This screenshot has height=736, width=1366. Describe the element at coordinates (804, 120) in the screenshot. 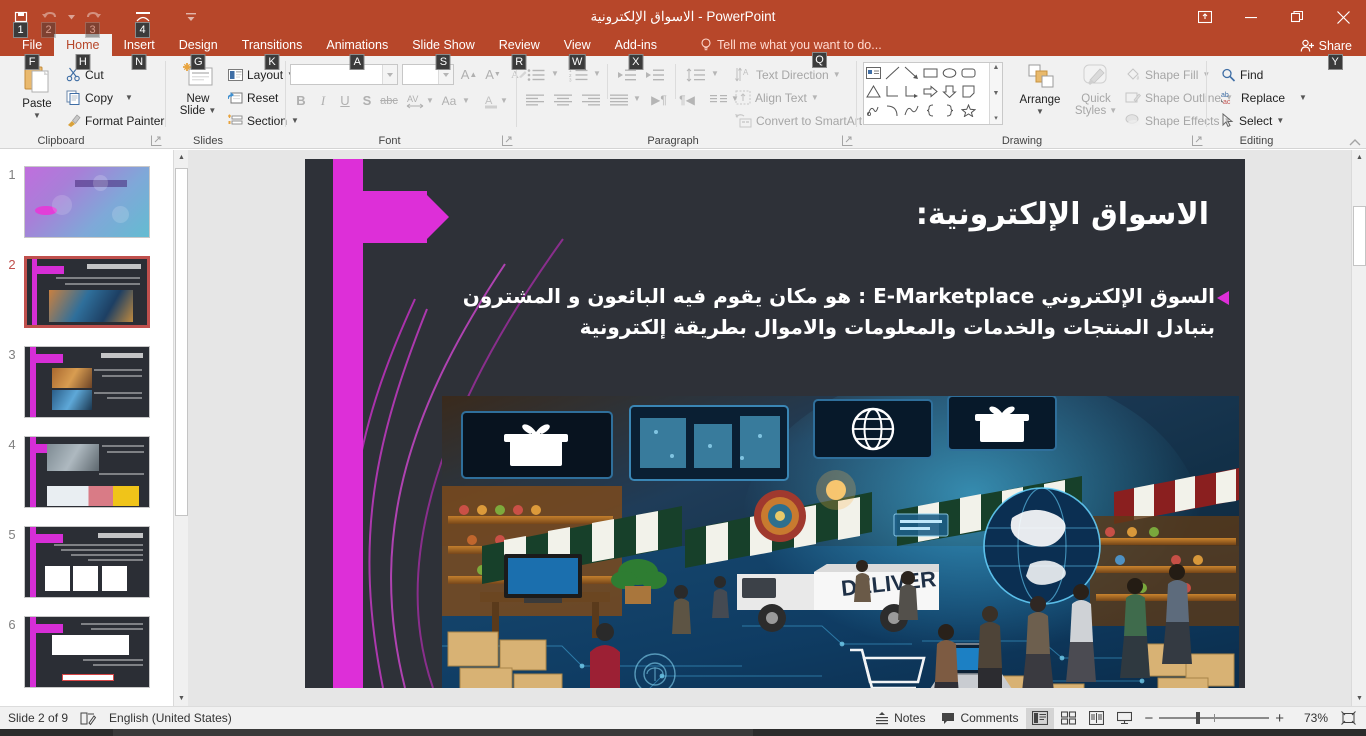

I see `convert-to-smartart-button: Convert to SmartArt ▼` at that location.